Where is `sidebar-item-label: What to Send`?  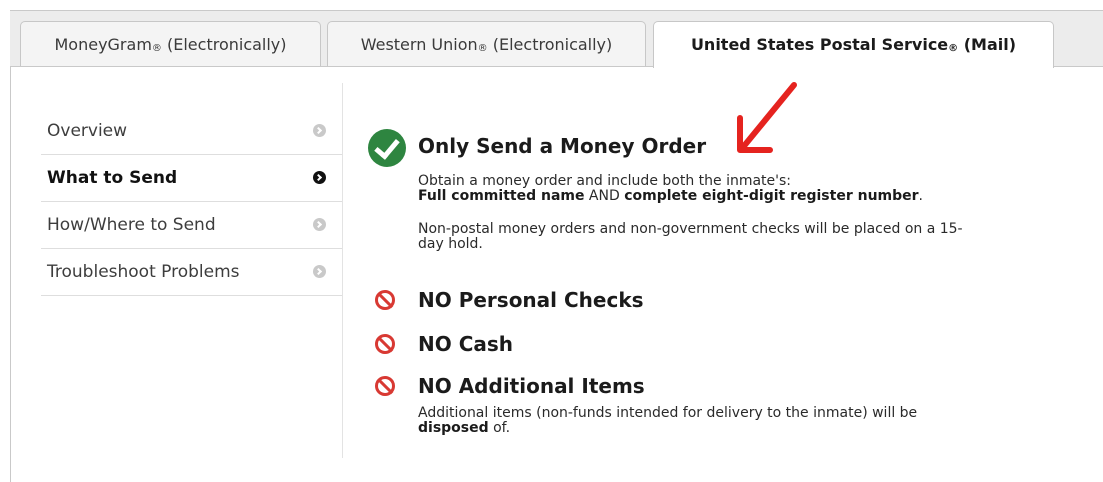
sidebar-item-label: What to Send is located at coordinates (112, 178).